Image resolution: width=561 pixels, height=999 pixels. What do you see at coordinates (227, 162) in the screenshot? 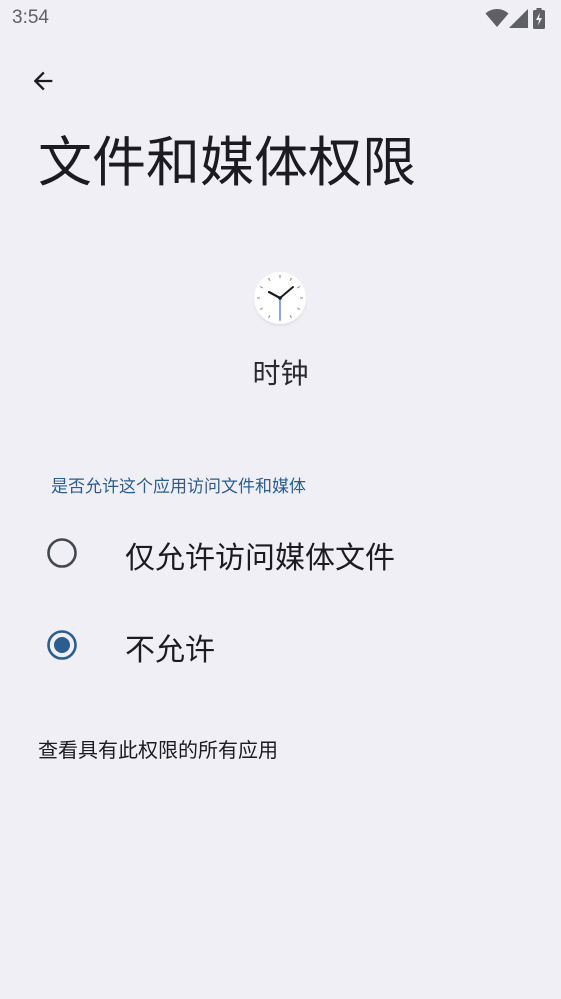
I see `page-title: 文件和媒体权限` at bounding box center [227, 162].